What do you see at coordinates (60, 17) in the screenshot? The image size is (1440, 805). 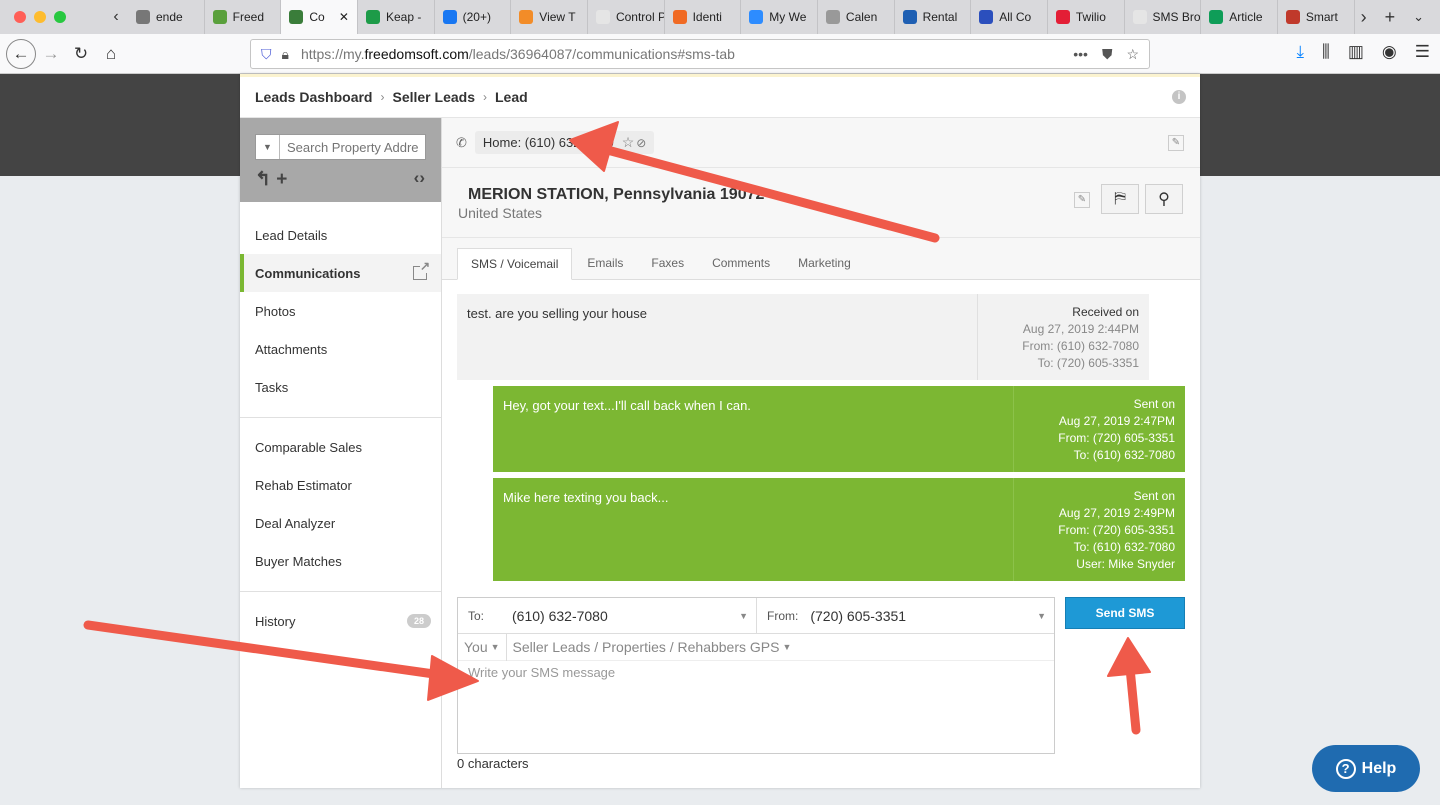 I see `zoom-window-button` at bounding box center [60, 17].